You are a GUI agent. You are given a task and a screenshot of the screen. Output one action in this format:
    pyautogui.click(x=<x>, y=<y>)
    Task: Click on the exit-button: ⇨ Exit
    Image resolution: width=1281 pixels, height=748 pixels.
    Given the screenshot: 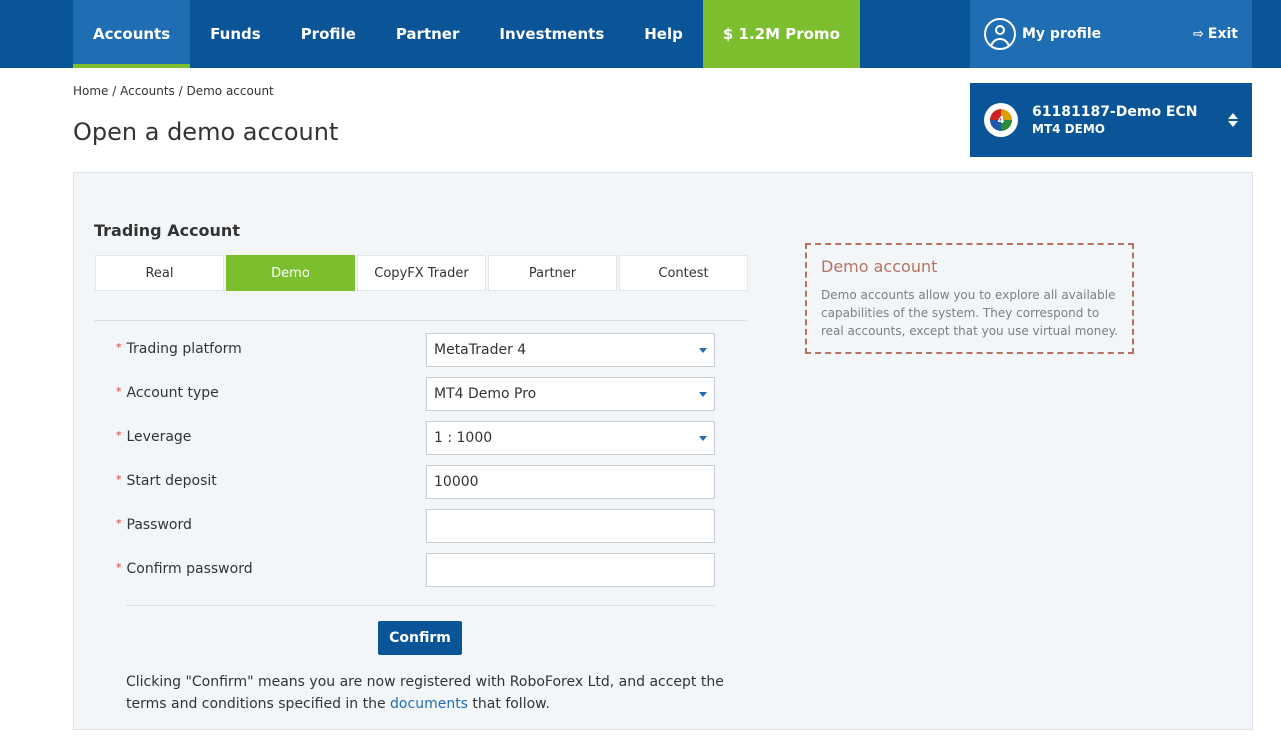 What is the action you would take?
    pyautogui.click(x=1215, y=34)
    